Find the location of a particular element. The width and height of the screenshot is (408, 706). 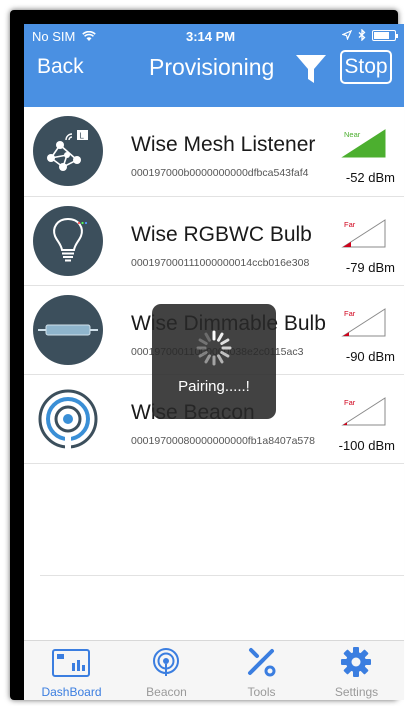

page-title: Provisioning is located at coordinates (212, 67).